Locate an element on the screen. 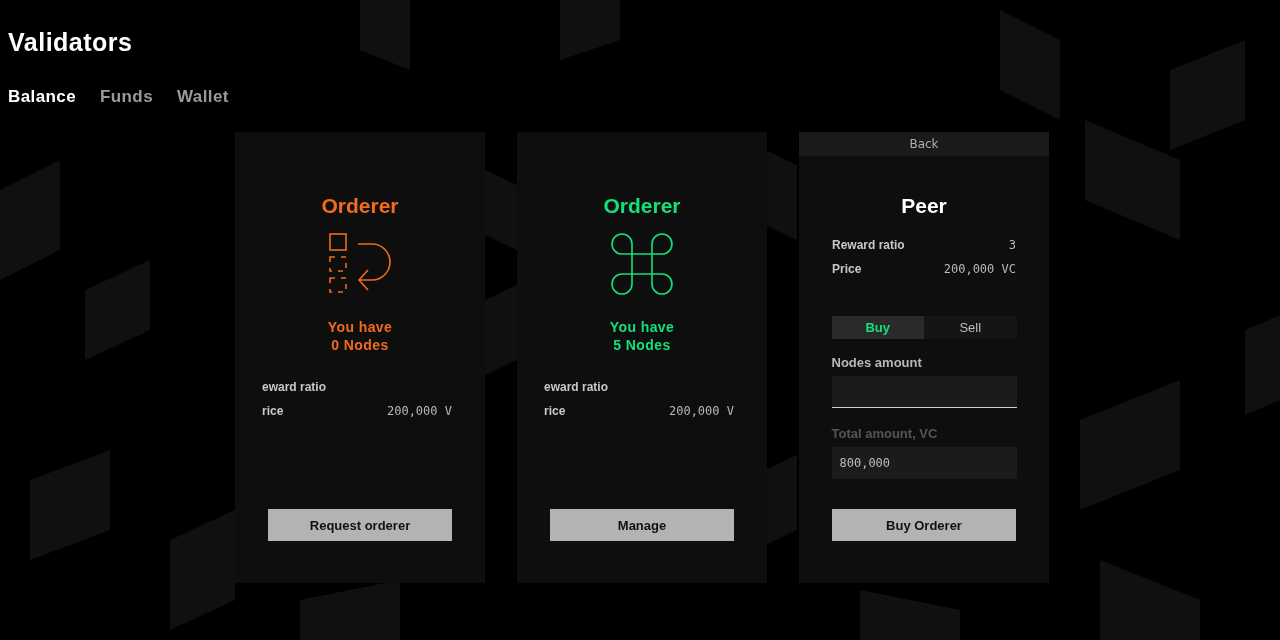 The width and height of the screenshot is (1280, 640). card-title: Peer is located at coordinates (924, 206).